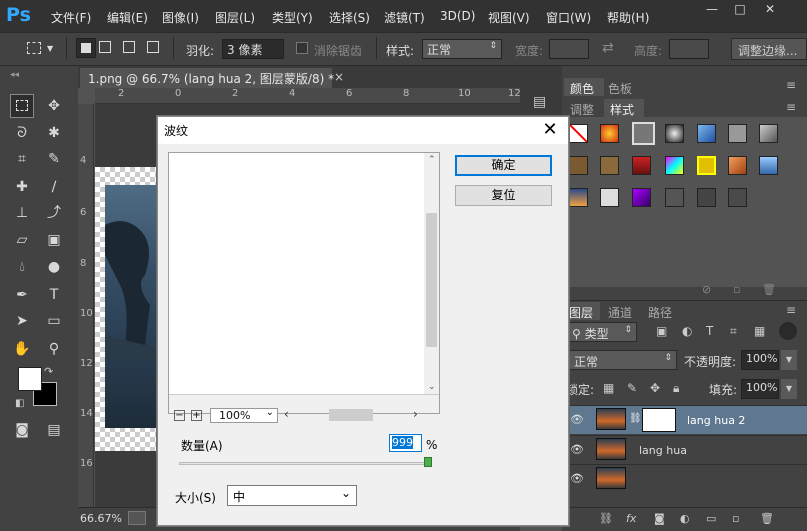  Describe the element at coordinates (54, 133) in the screenshot. I see `magic-wand-icon: ✱` at that location.